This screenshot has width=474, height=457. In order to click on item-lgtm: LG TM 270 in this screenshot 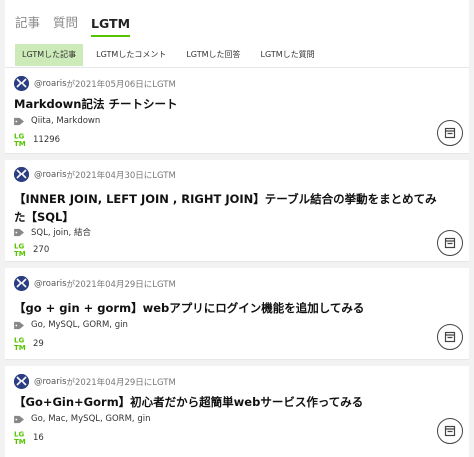, I will do `click(32, 250)`.